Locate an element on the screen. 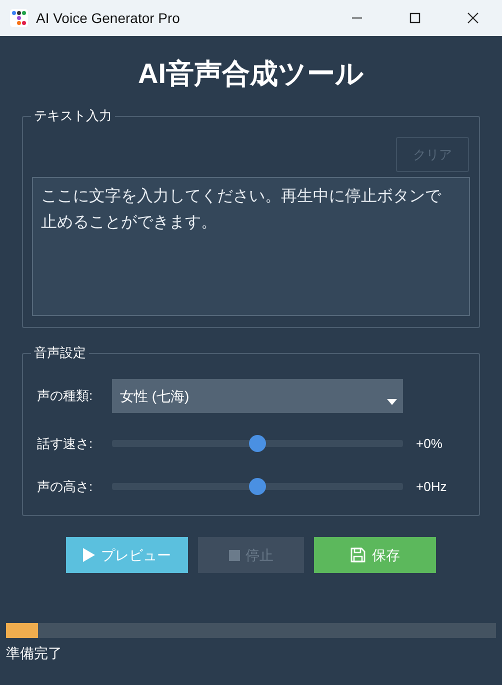 The width and height of the screenshot is (502, 685). stop-icon is located at coordinates (234, 555).